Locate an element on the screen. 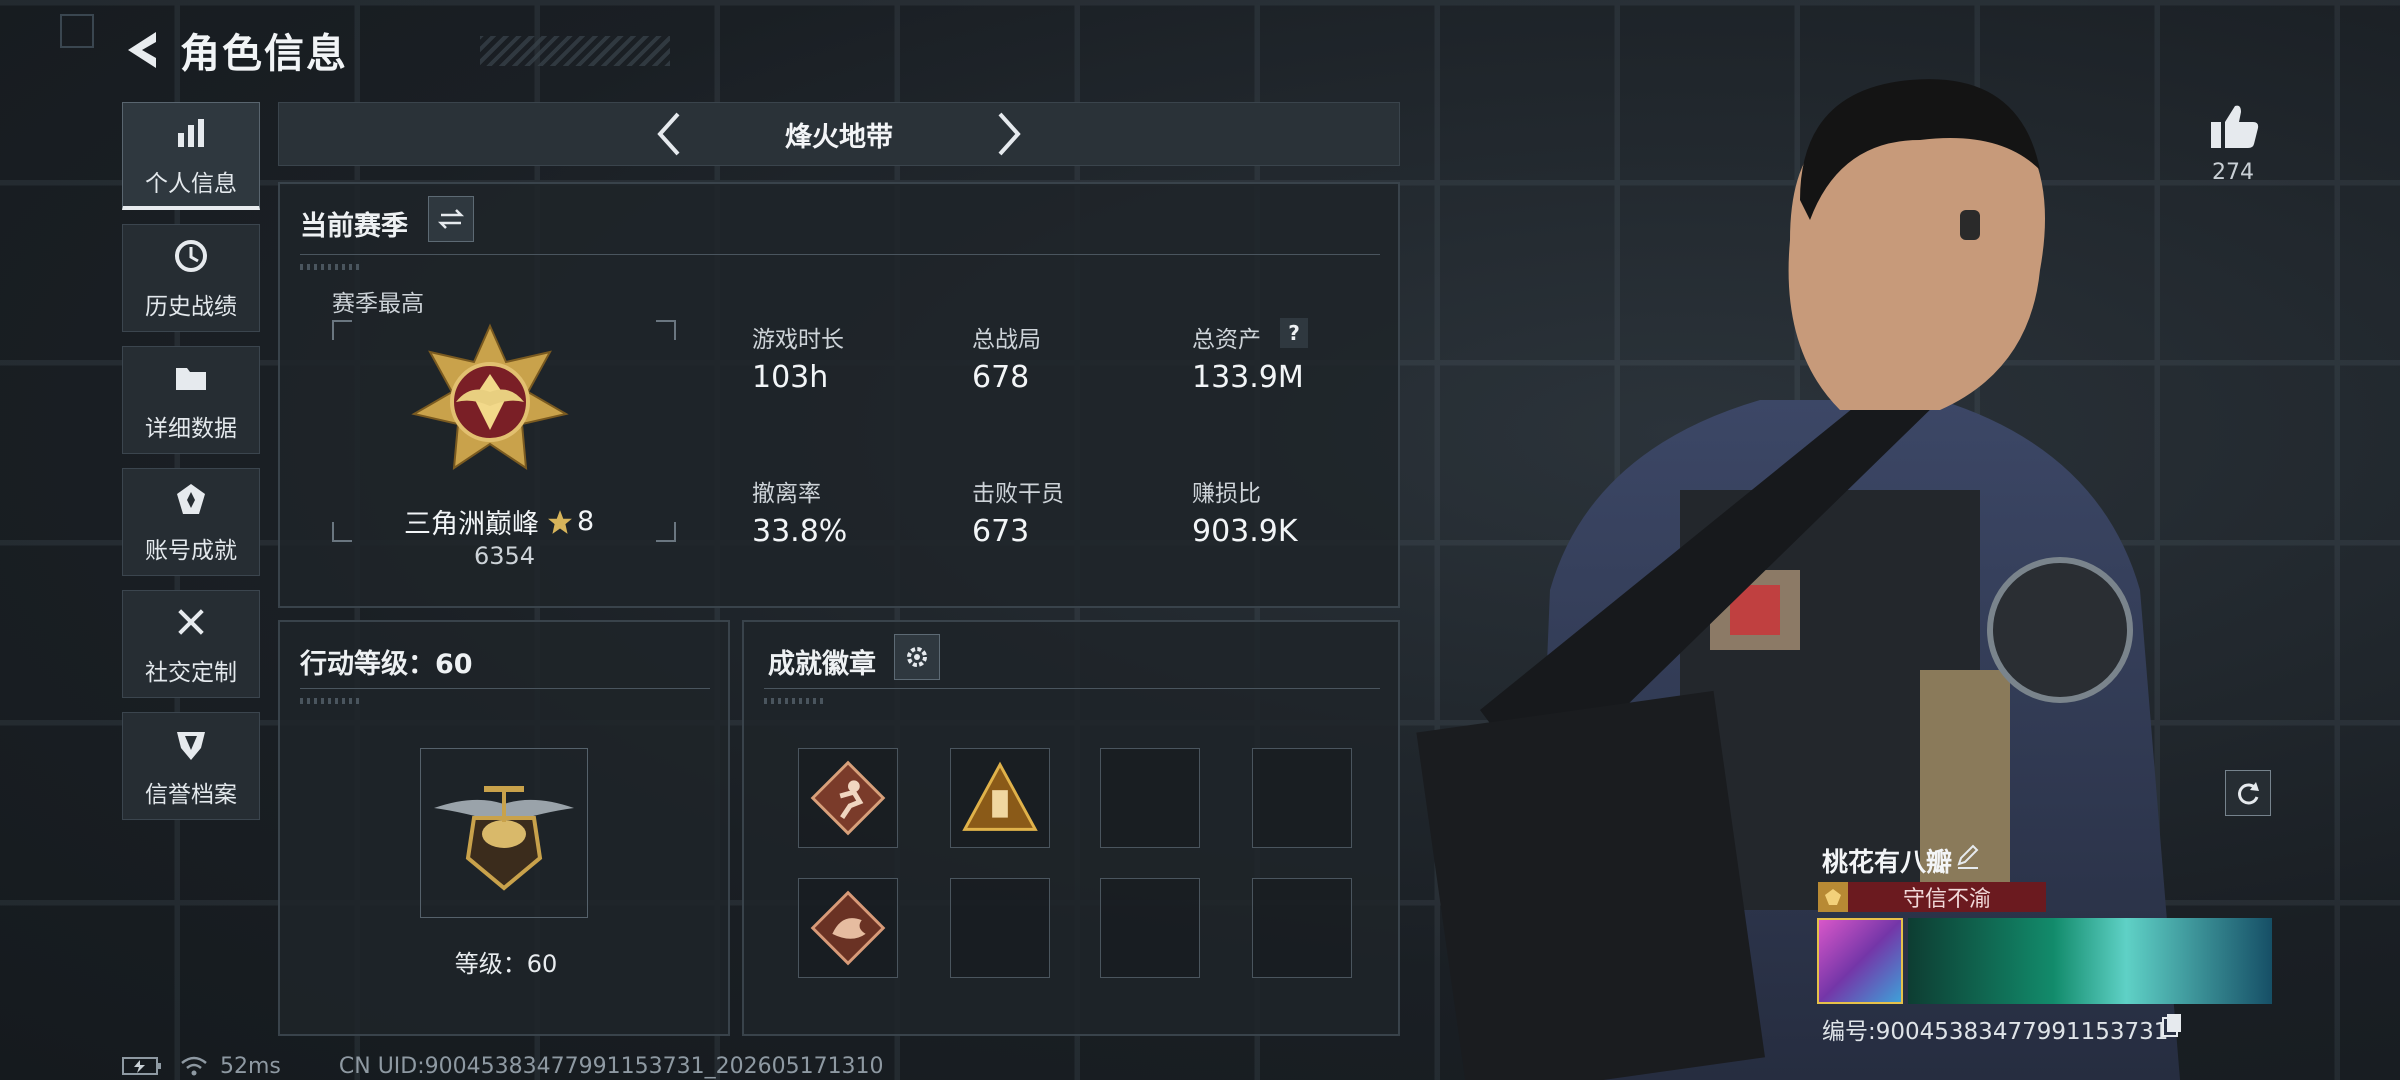  stat-label-profit-ratio: 赚损比 is located at coordinates (1226, 494).